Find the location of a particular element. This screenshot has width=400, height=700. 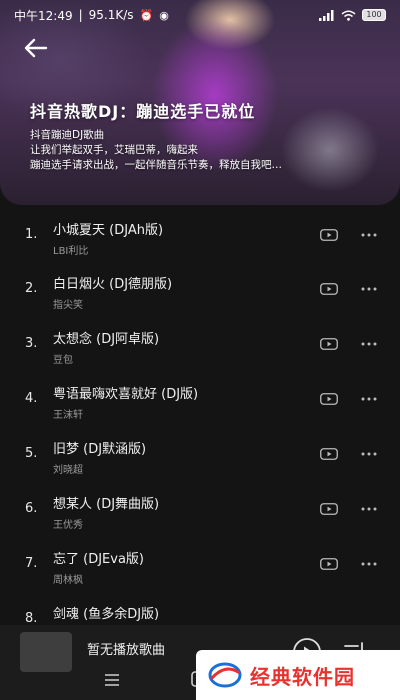

wifi-icon is located at coordinates (348, 15).